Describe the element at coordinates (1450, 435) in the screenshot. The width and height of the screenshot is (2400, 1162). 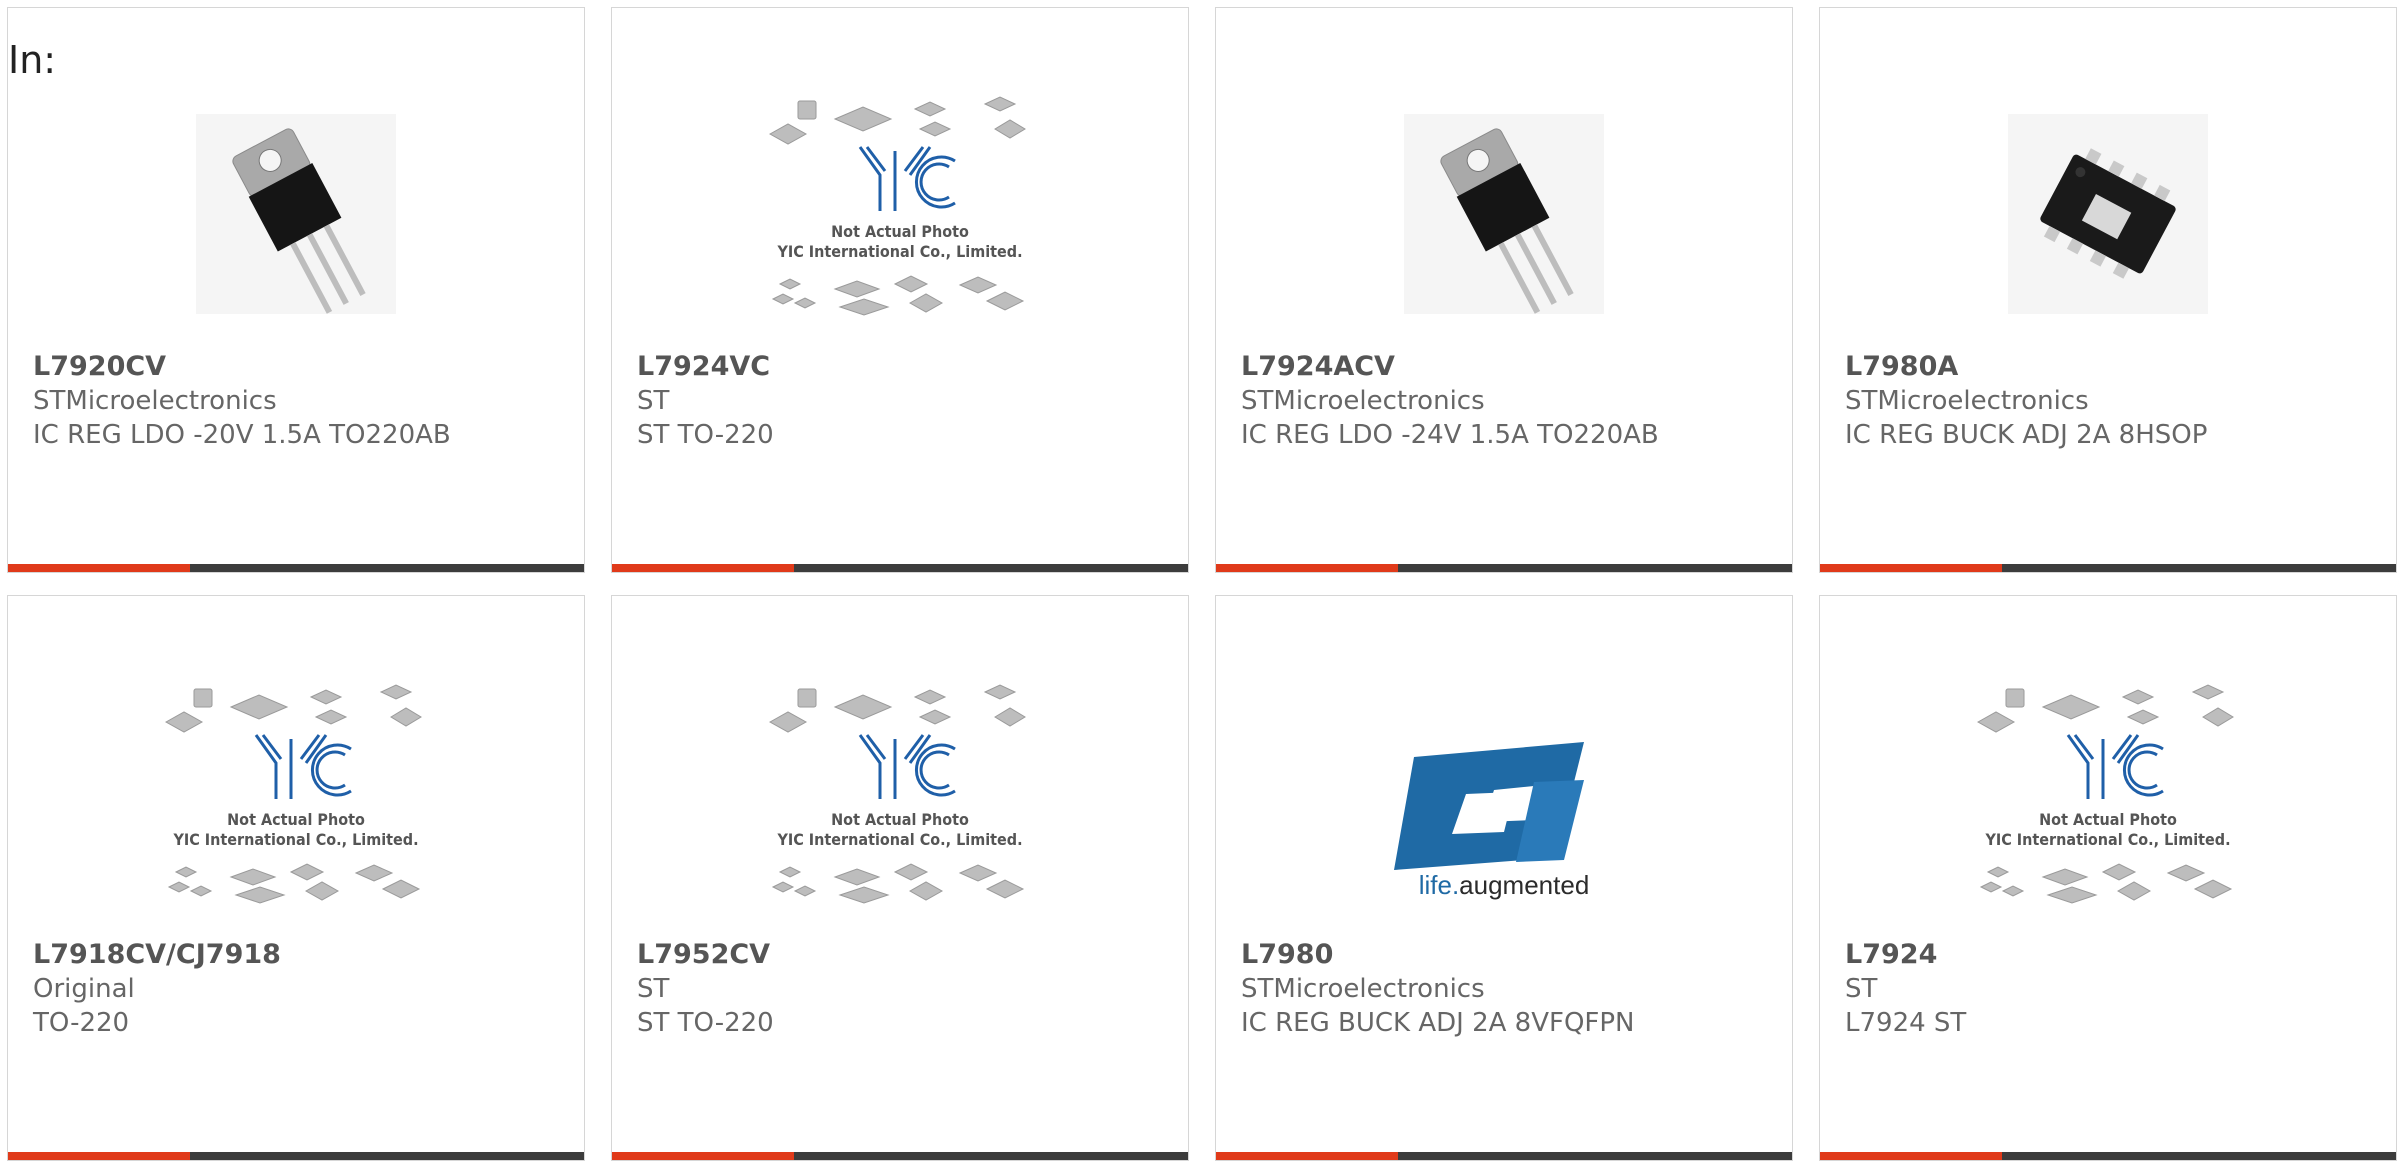
I see `description: IC REG LDO -24V 1.5A TO220AB` at that location.